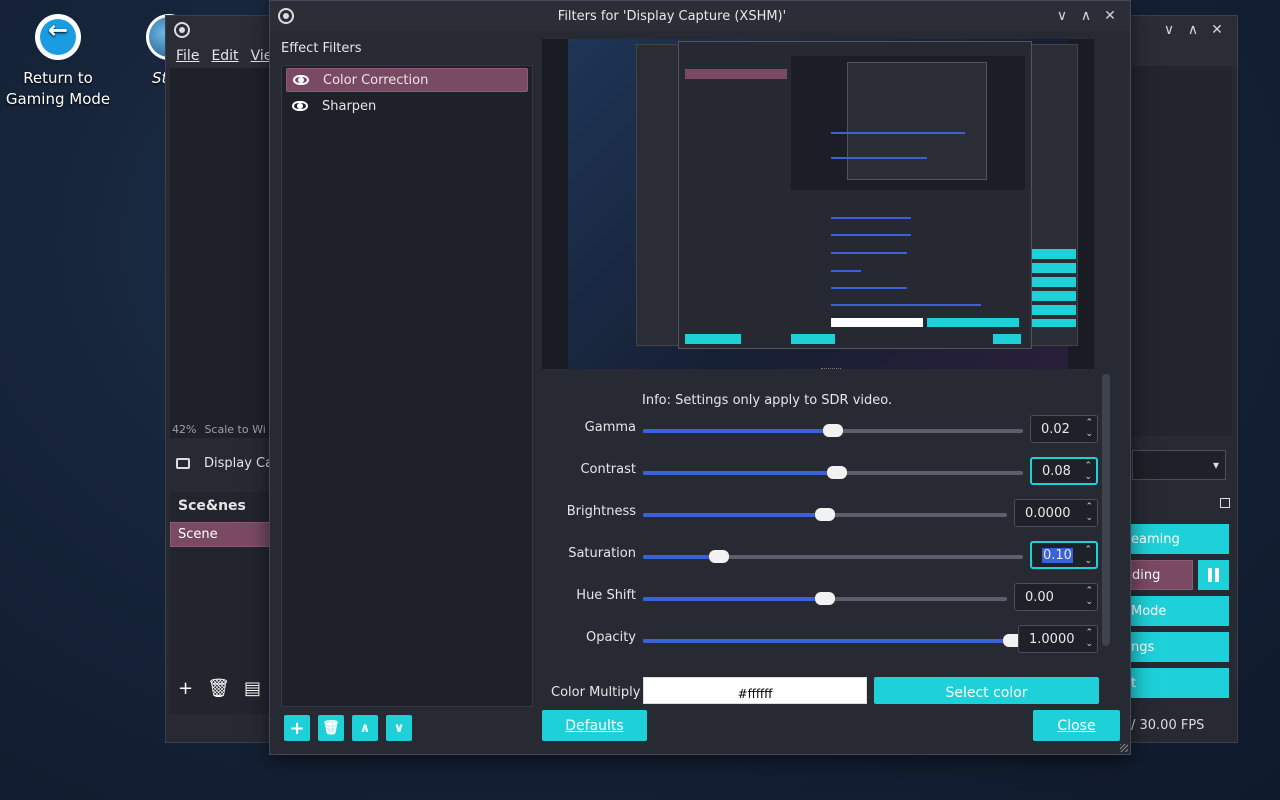 The image size is (1280, 800). Describe the element at coordinates (218, 688) in the screenshot. I see `delete-scene-icon: 🗑` at that location.